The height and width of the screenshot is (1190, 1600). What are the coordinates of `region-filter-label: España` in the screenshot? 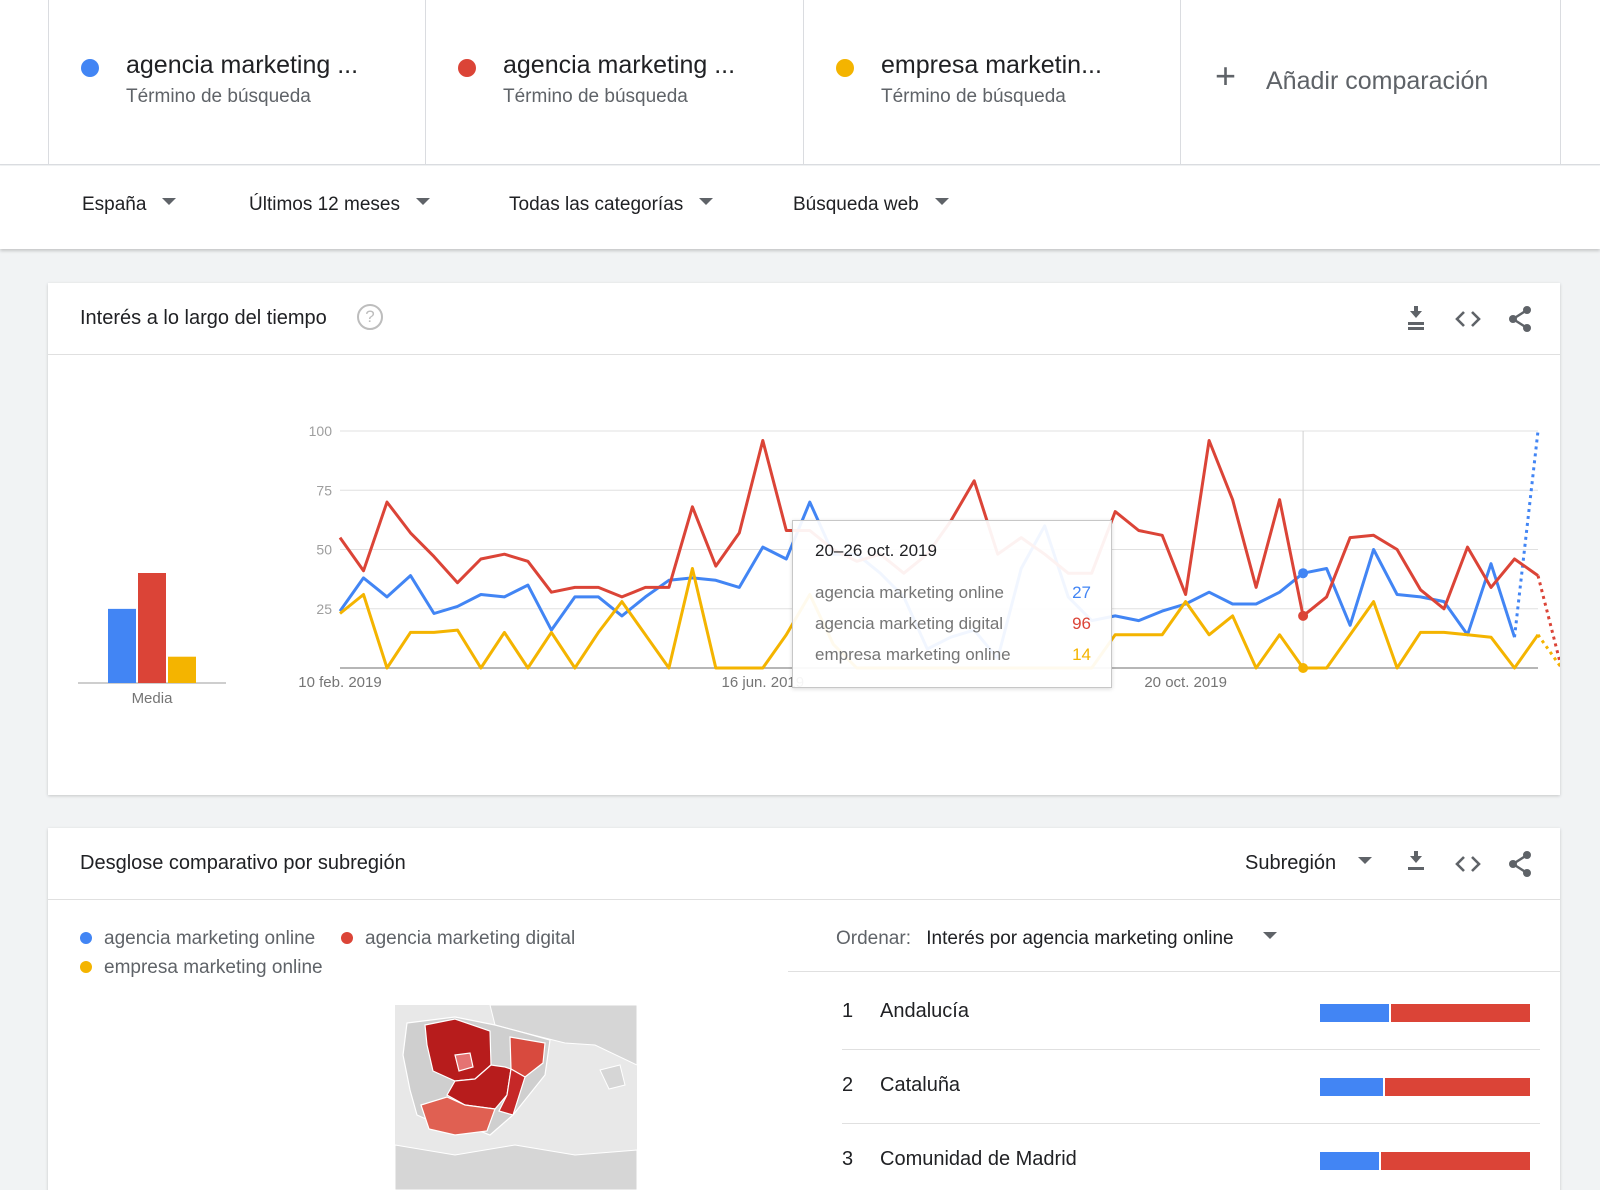 It's located at (114, 204).